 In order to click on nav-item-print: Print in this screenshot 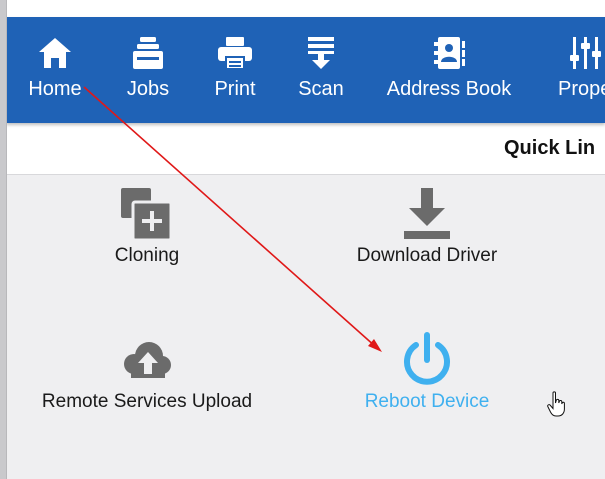, I will do `click(235, 70)`.